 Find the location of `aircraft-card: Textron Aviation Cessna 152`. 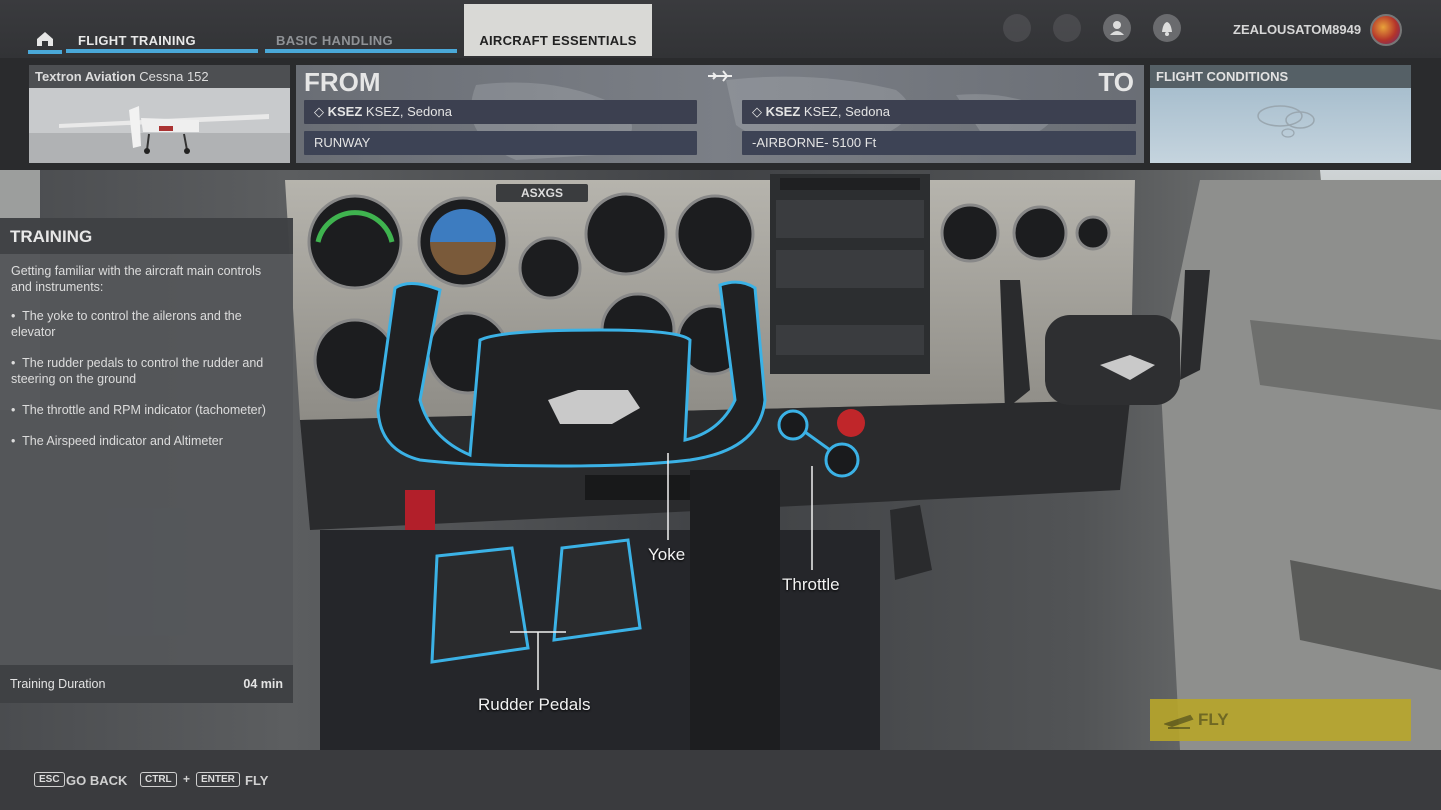

aircraft-card: Textron Aviation Cessna 152 is located at coordinates (159, 114).